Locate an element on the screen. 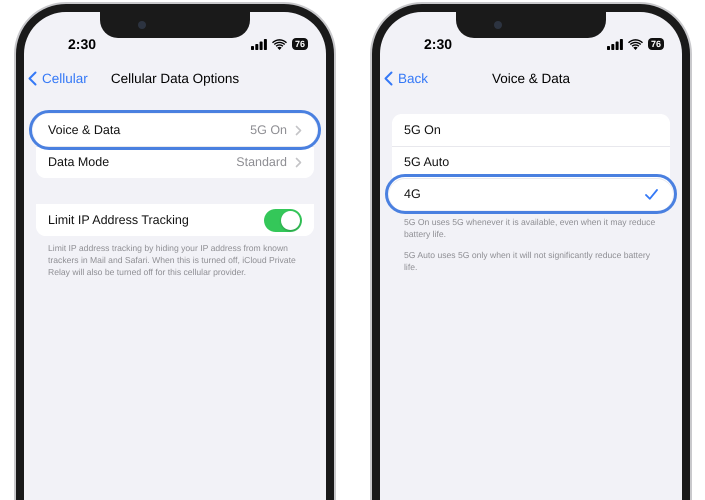  toggle-switch is located at coordinates (283, 220).